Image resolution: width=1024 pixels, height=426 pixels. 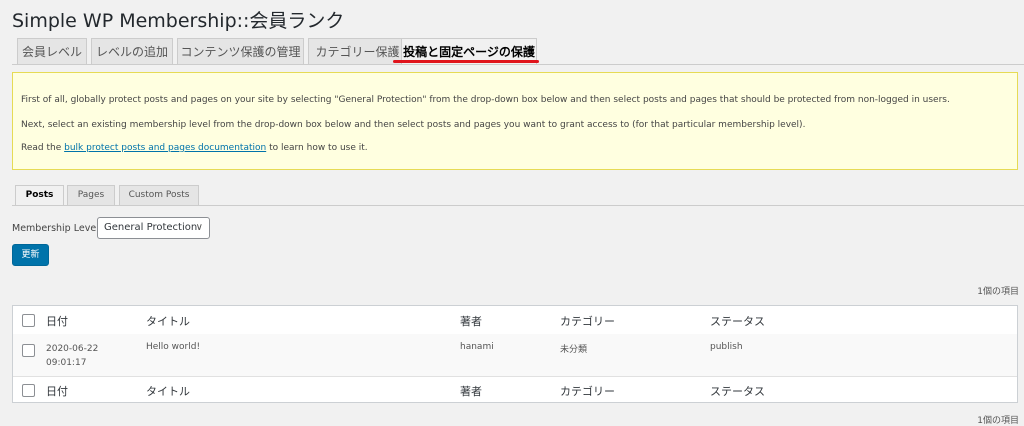 What do you see at coordinates (72, 349) in the screenshot?
I see `row-date-day: 2020-06-22` at bounding box center [72, 349].